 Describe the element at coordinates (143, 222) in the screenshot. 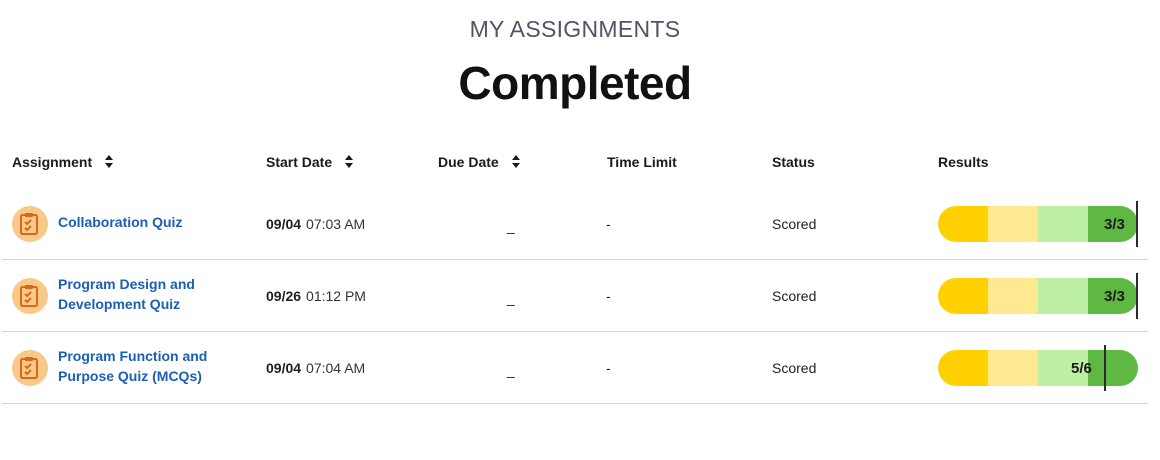

I see `assignment-title-link: Collaboration Quiz` at that location.